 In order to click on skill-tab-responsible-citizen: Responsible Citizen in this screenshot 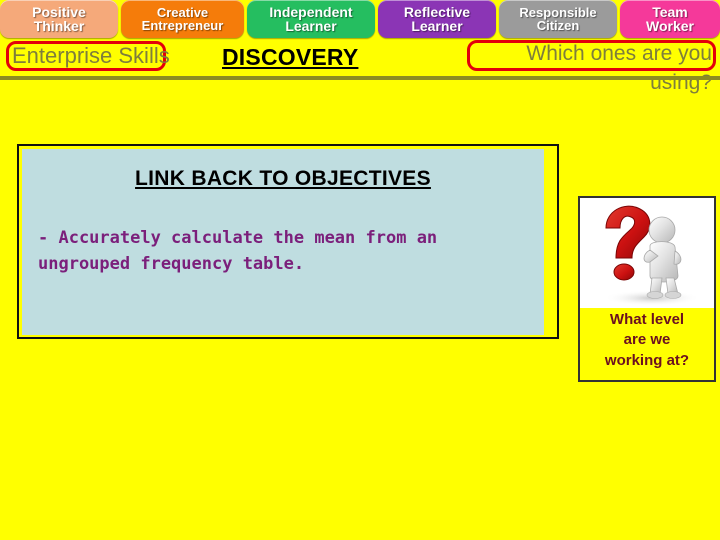, I will do `click(558, 19)`.